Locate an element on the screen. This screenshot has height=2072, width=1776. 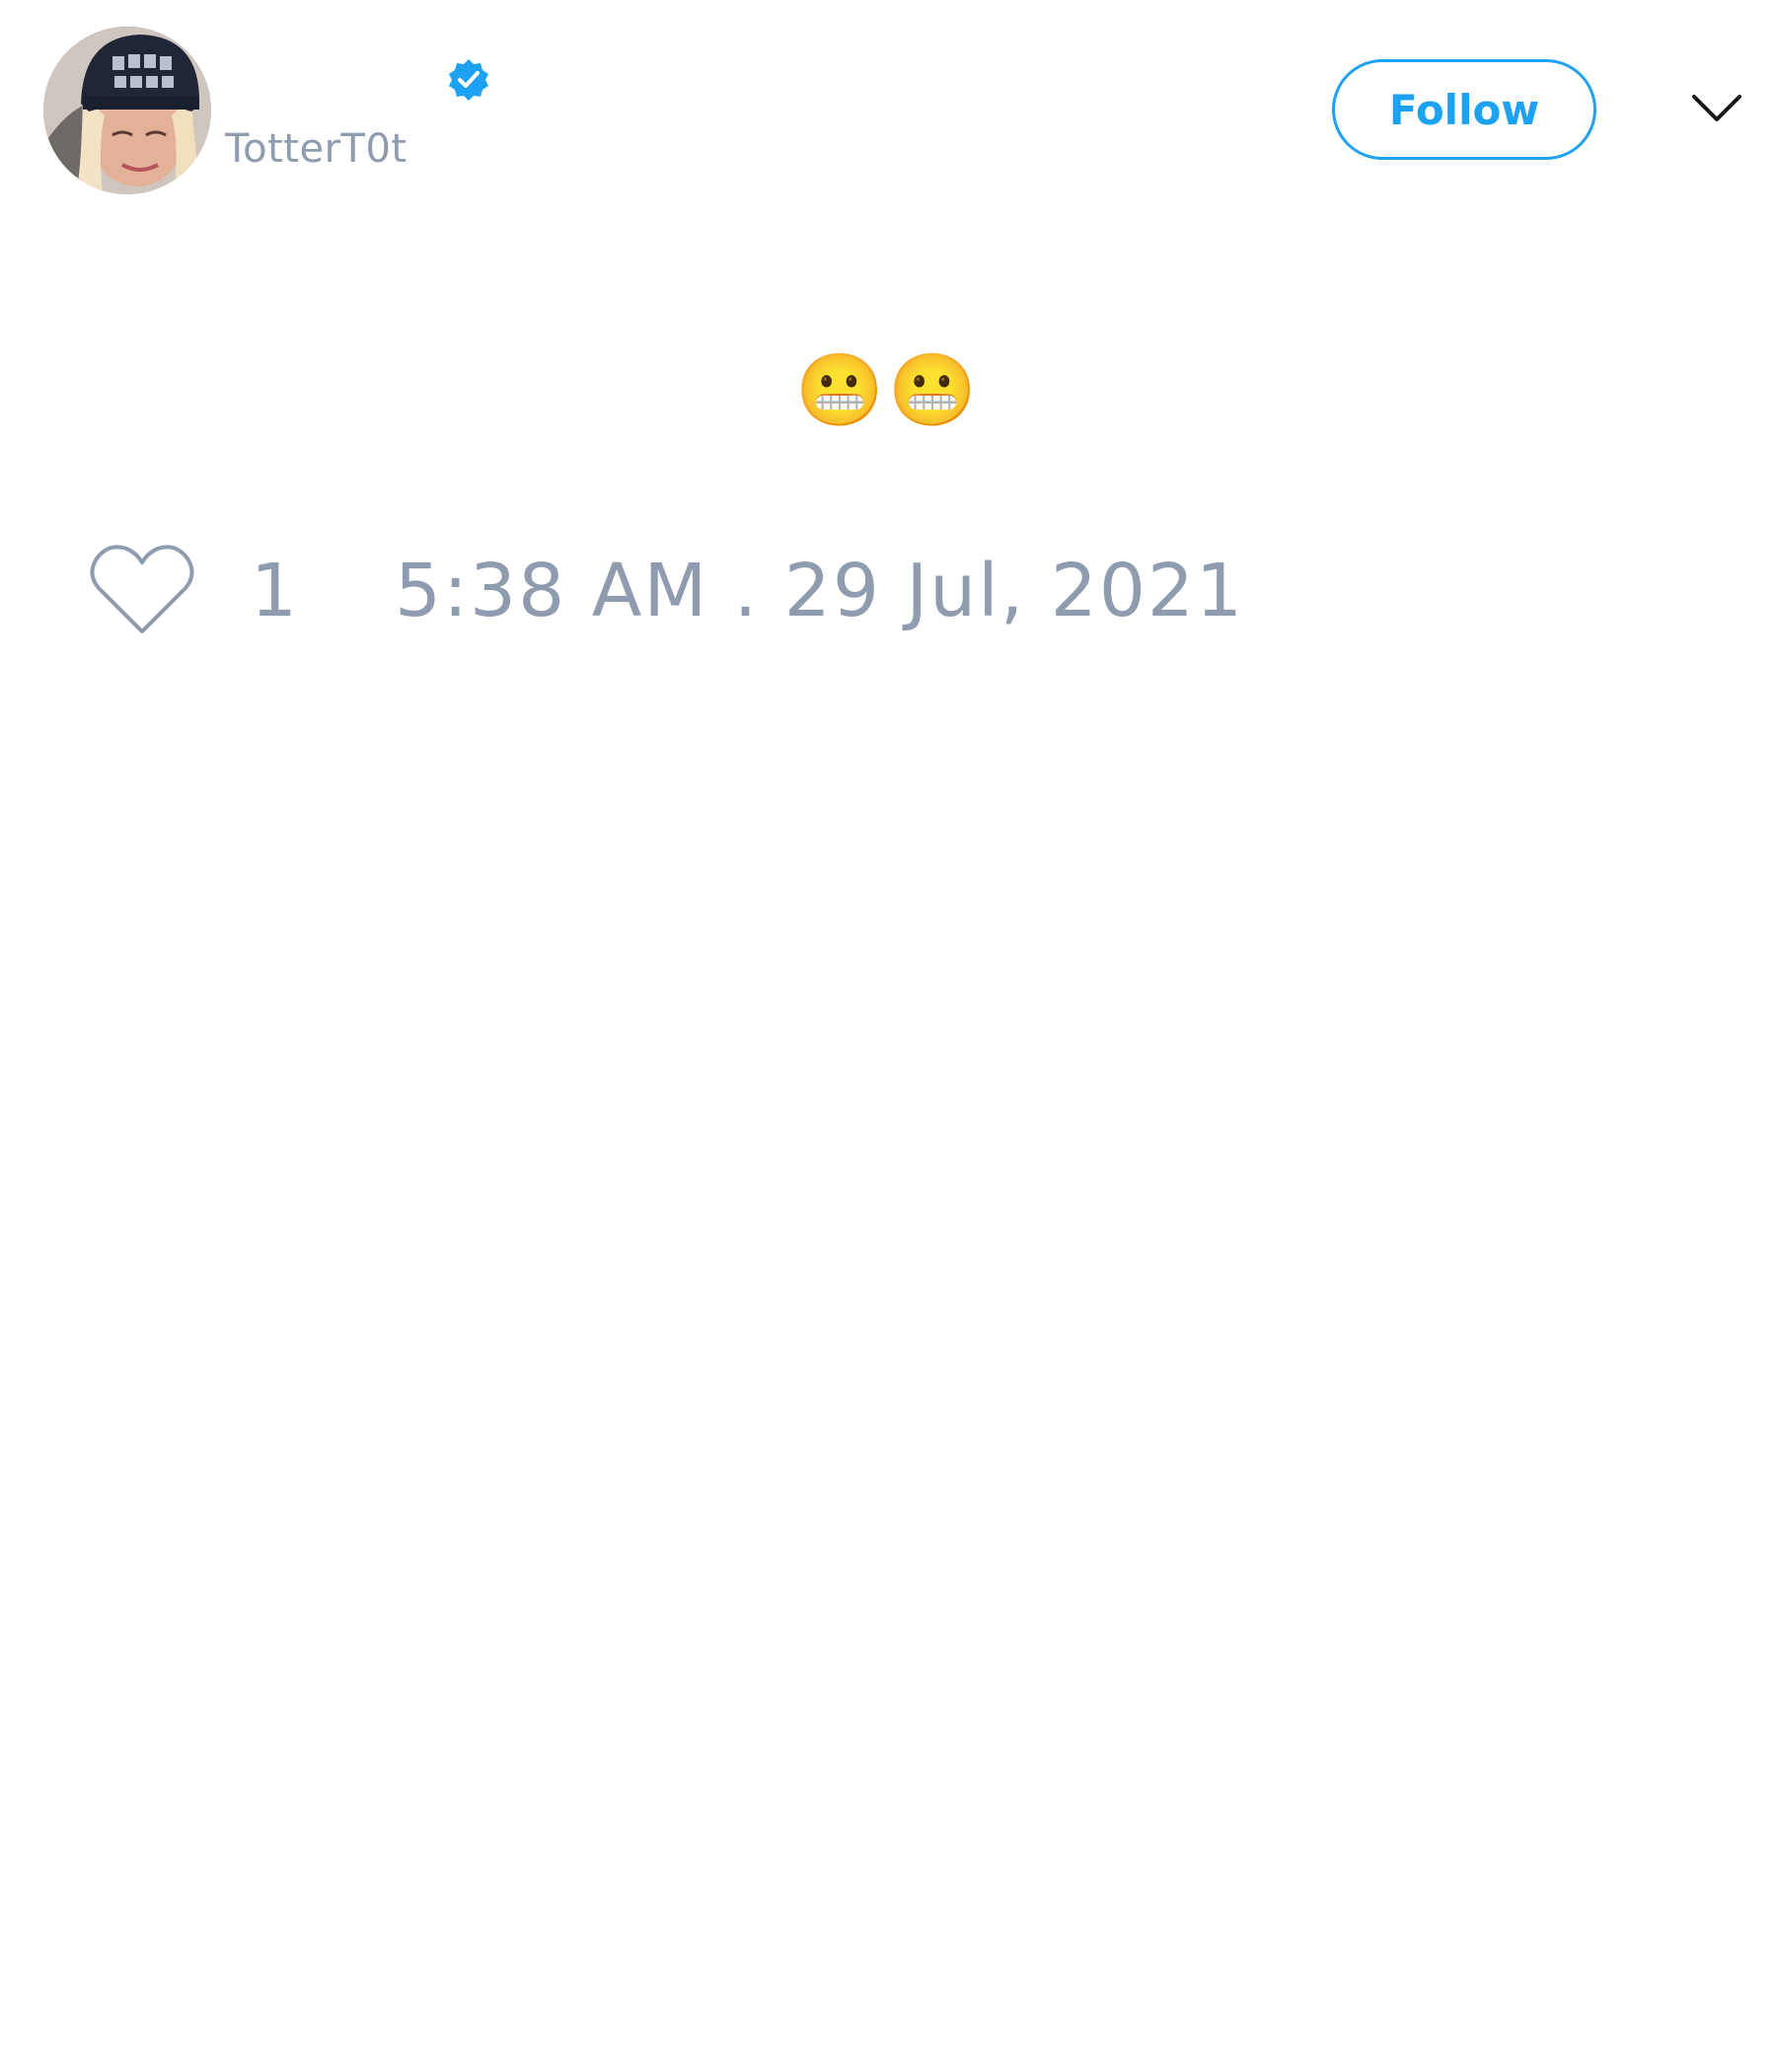
chevron-down-icon is located at coordinates (1717, 108).